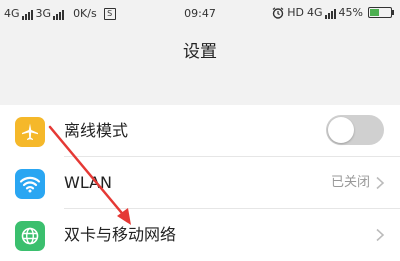 The image size is (400, 261). What do you see at coordinates (120, 234) in the screenshot?
I see `settings-item-label: 双卡与移动网络` at bounding box center [120, 234].